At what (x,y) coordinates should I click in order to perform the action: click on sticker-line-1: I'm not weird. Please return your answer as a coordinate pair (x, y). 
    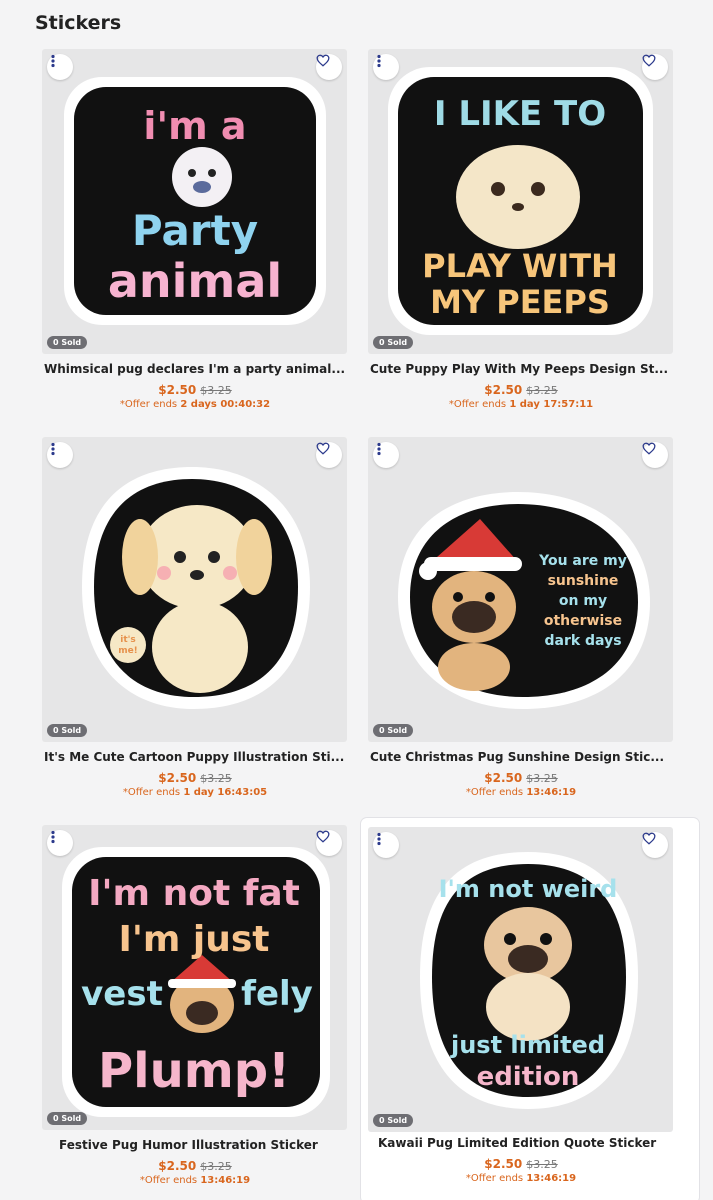
    Looking at the image, I should click on (528, 889).